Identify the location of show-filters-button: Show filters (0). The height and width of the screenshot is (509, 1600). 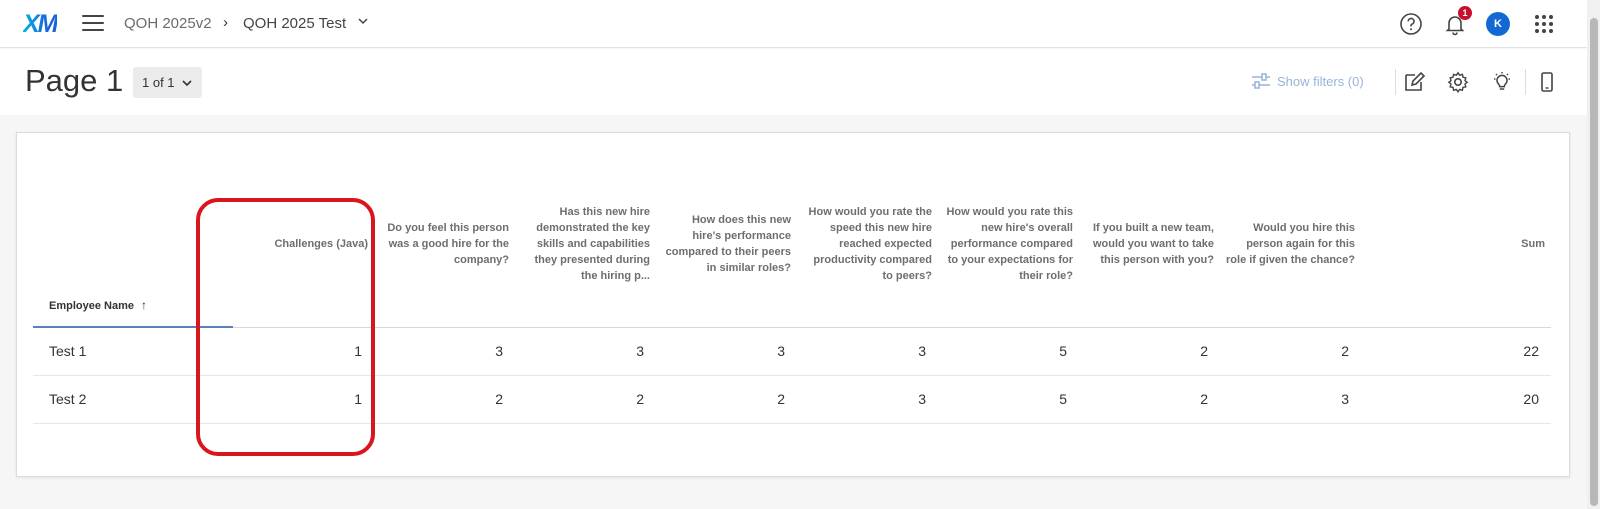
(1307, 81).